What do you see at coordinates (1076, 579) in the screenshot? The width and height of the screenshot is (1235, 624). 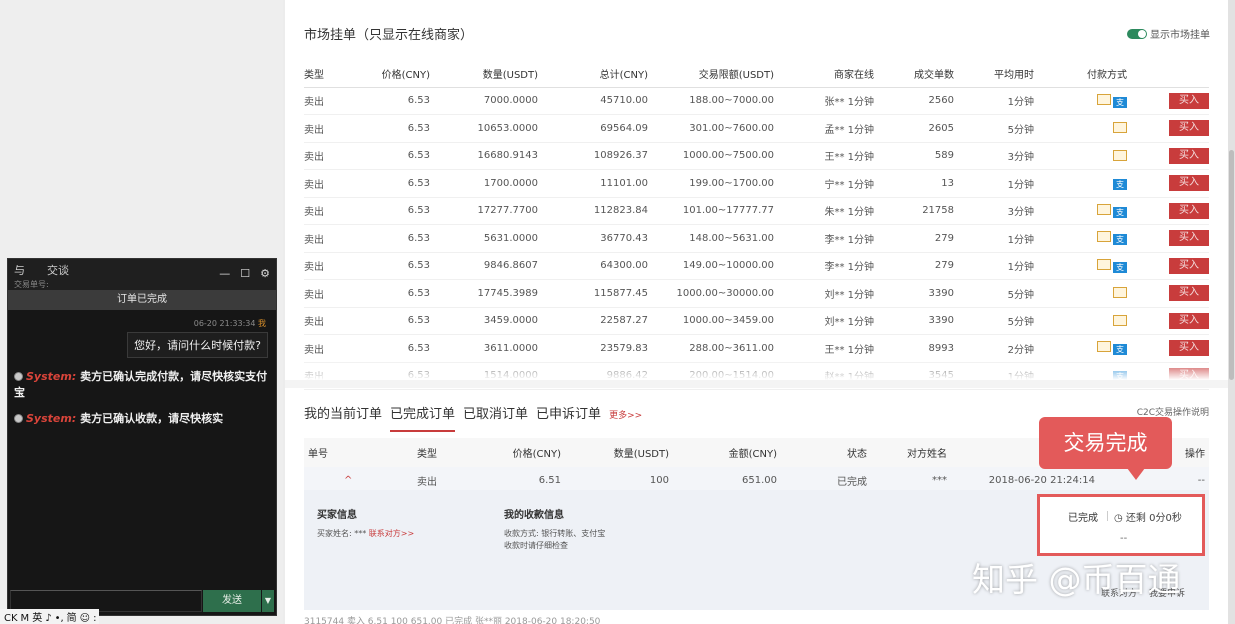 I see `watermark: 知乎 @币百通` at bounding box center [1076, 579].